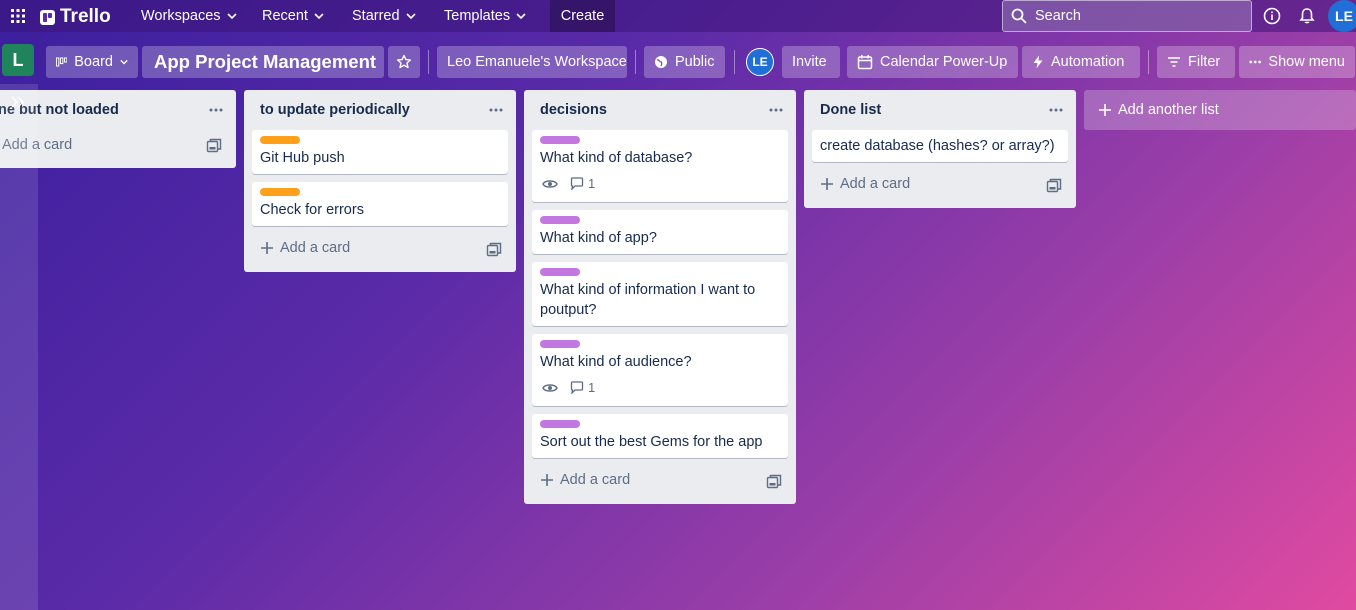 This screenshot has width=1356, height=610. What do you see at coordinates (695, 62) in the screenshot?
I see `visibility-label: Public` at bounding box center [695, 62].